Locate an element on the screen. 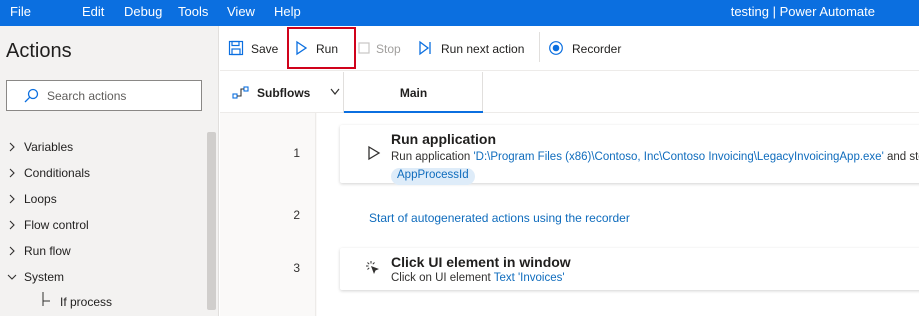  tab-bar: Subflows Main is located at coordinates (569, 92).